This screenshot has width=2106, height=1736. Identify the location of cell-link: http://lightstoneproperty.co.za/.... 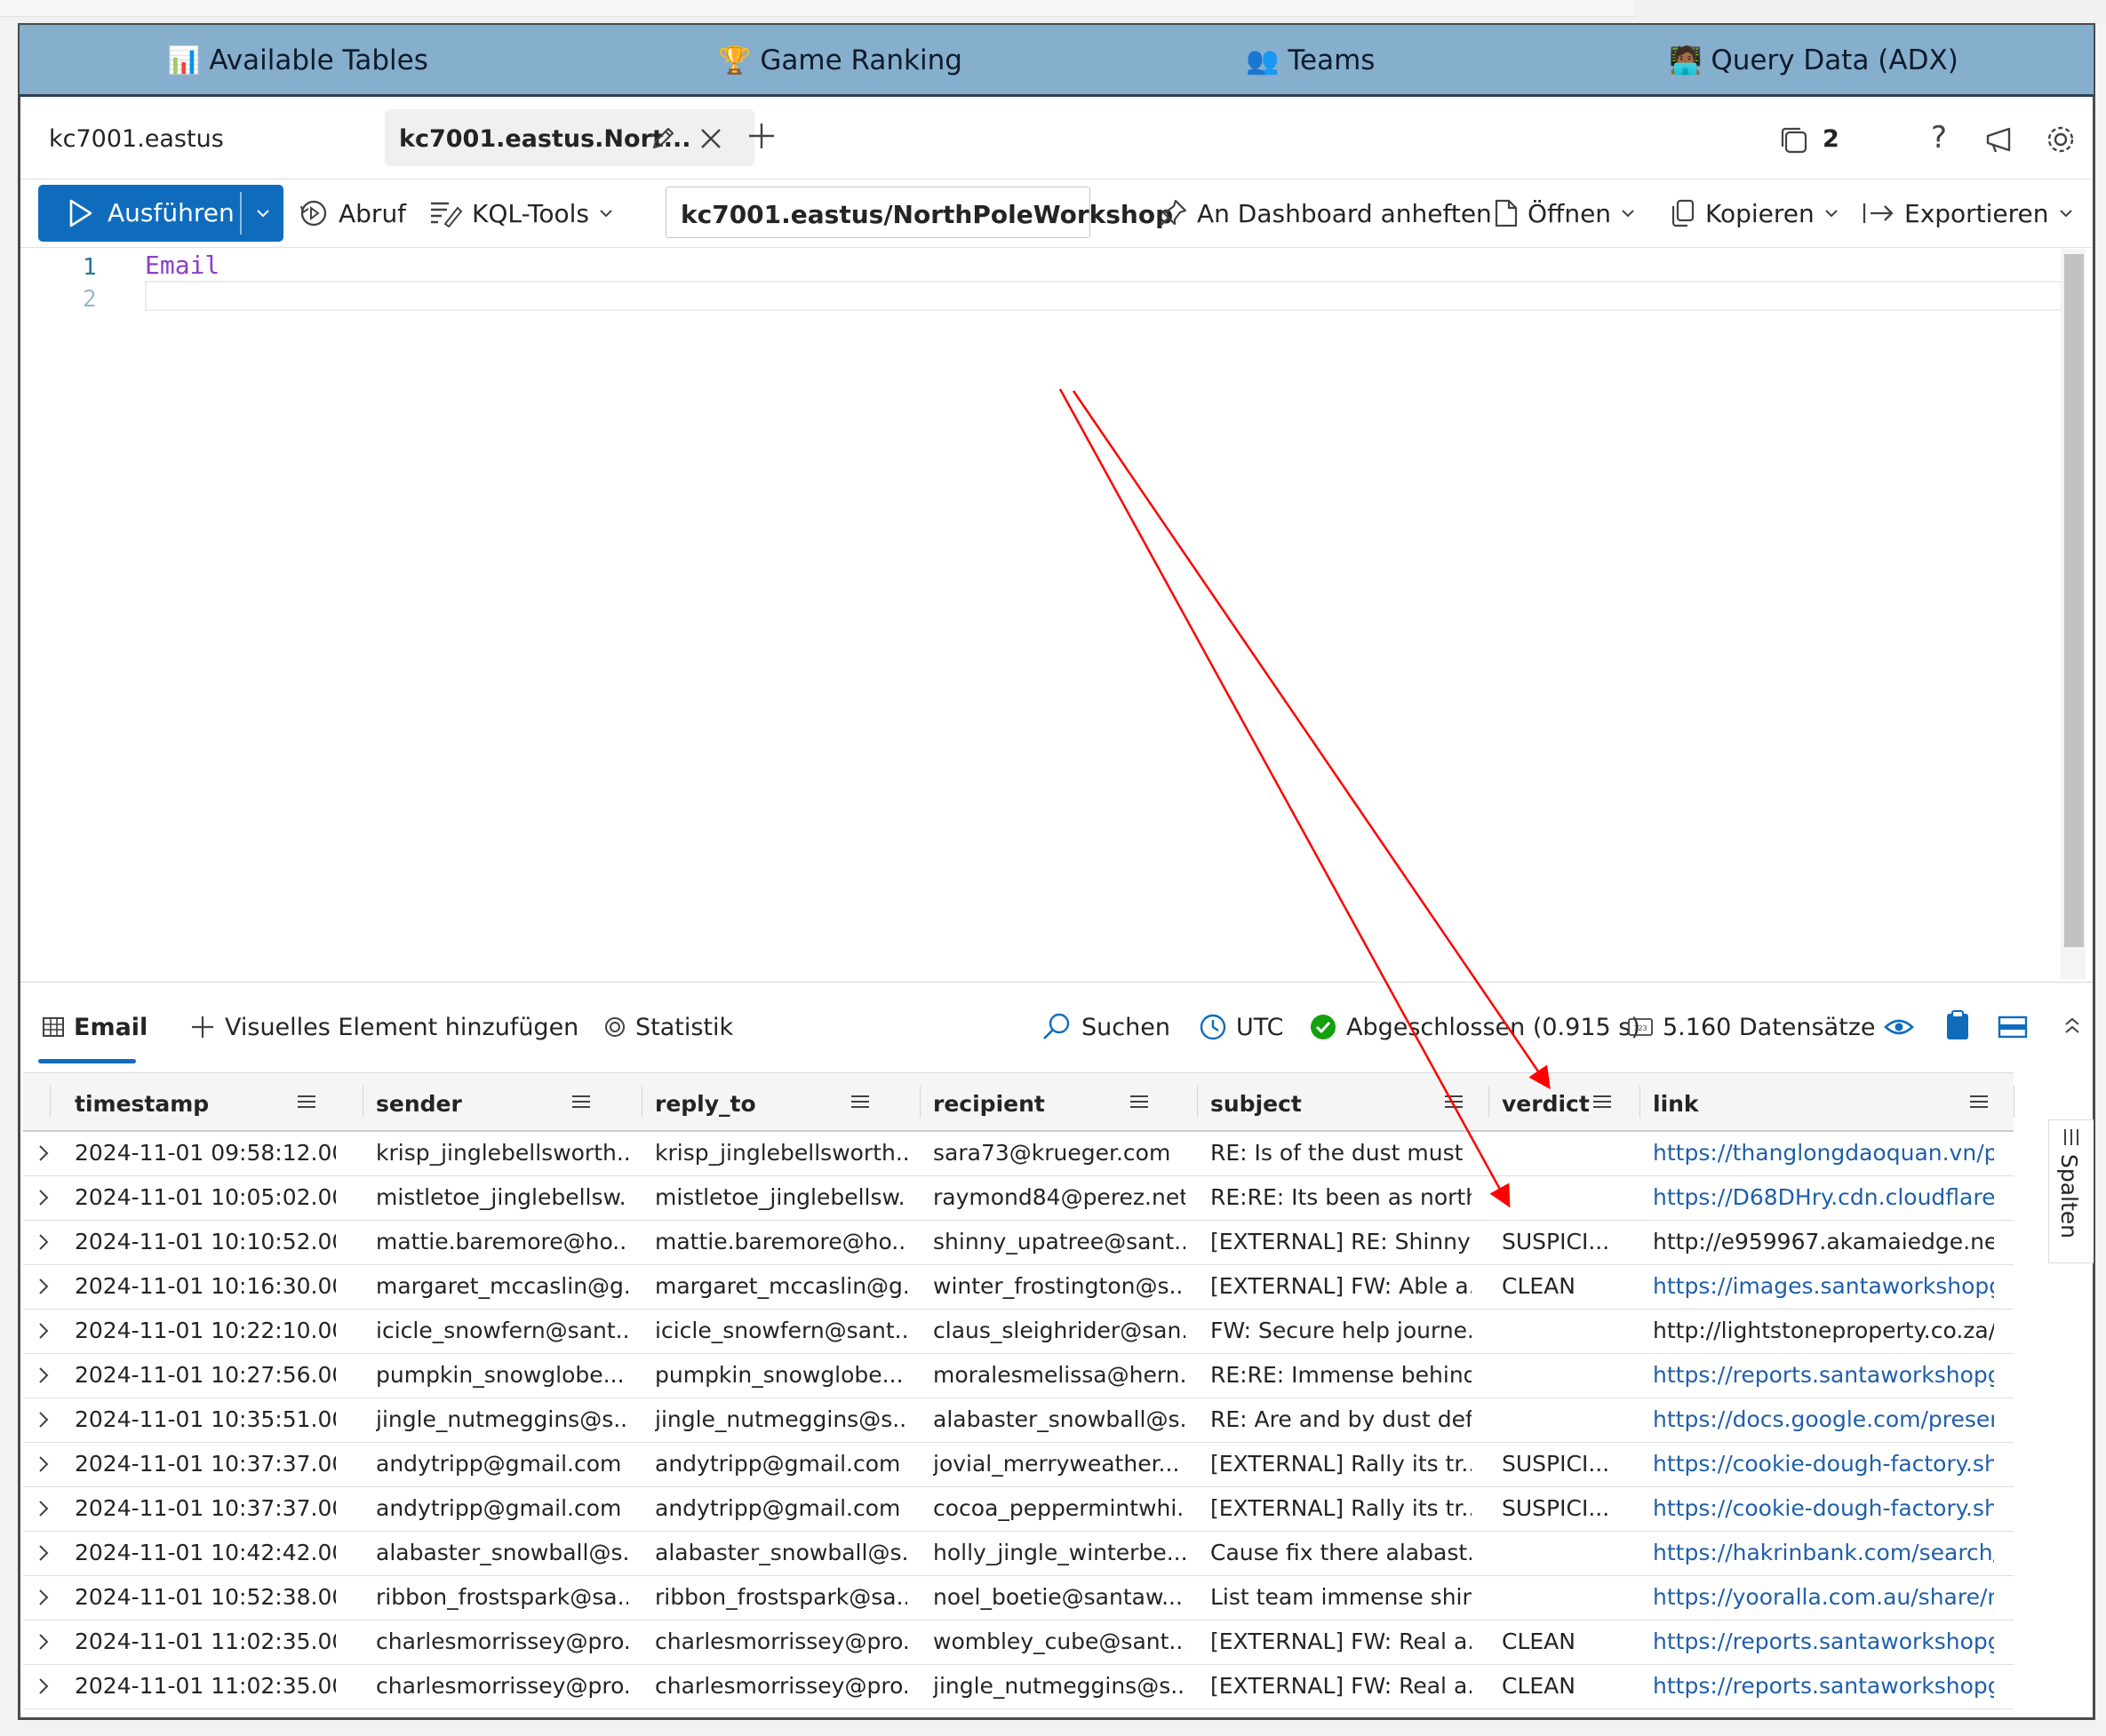
(1823, 1331).